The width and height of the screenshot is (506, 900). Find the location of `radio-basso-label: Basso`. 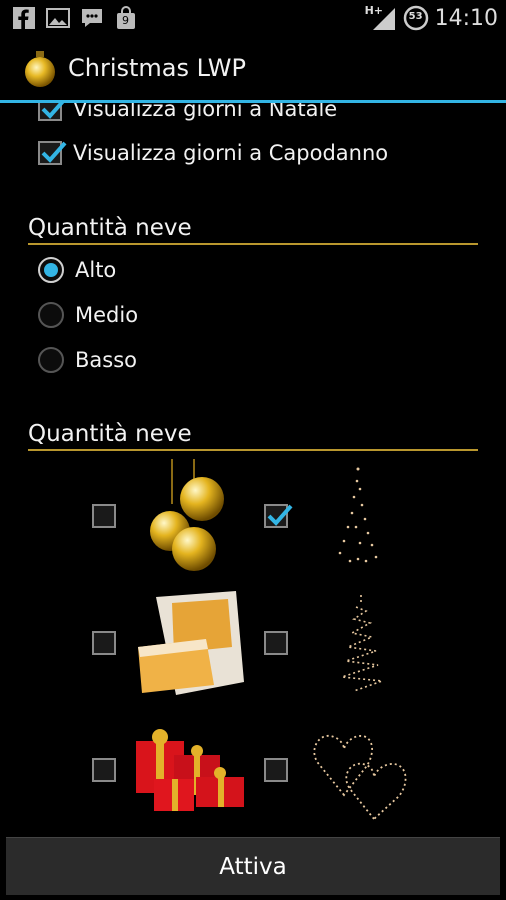

radio-basso-label: Basso is located at coordinates (106, 360).